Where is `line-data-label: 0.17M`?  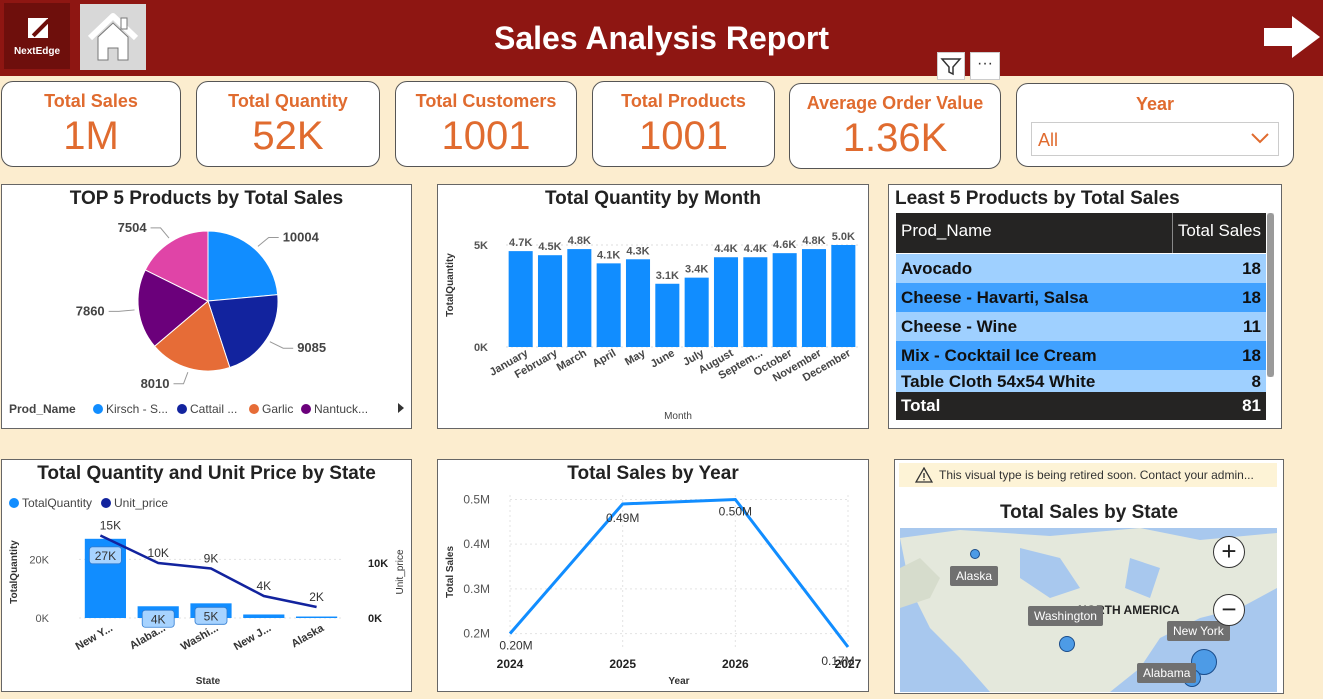 line-data-label: 0.17M is located at coordinates (837, 661).